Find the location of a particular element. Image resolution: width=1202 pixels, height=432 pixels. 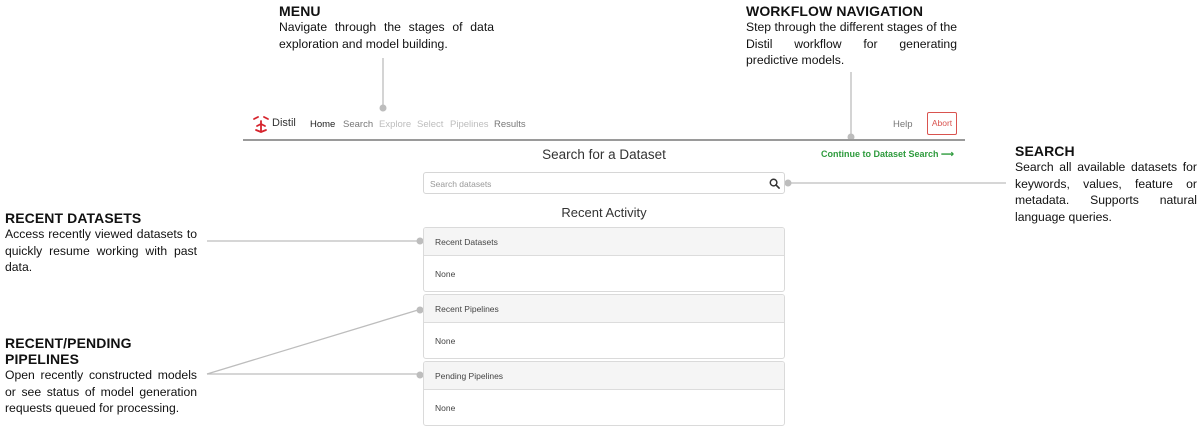

recent-pipelines-empty: None is located at coordinates (445, 341).